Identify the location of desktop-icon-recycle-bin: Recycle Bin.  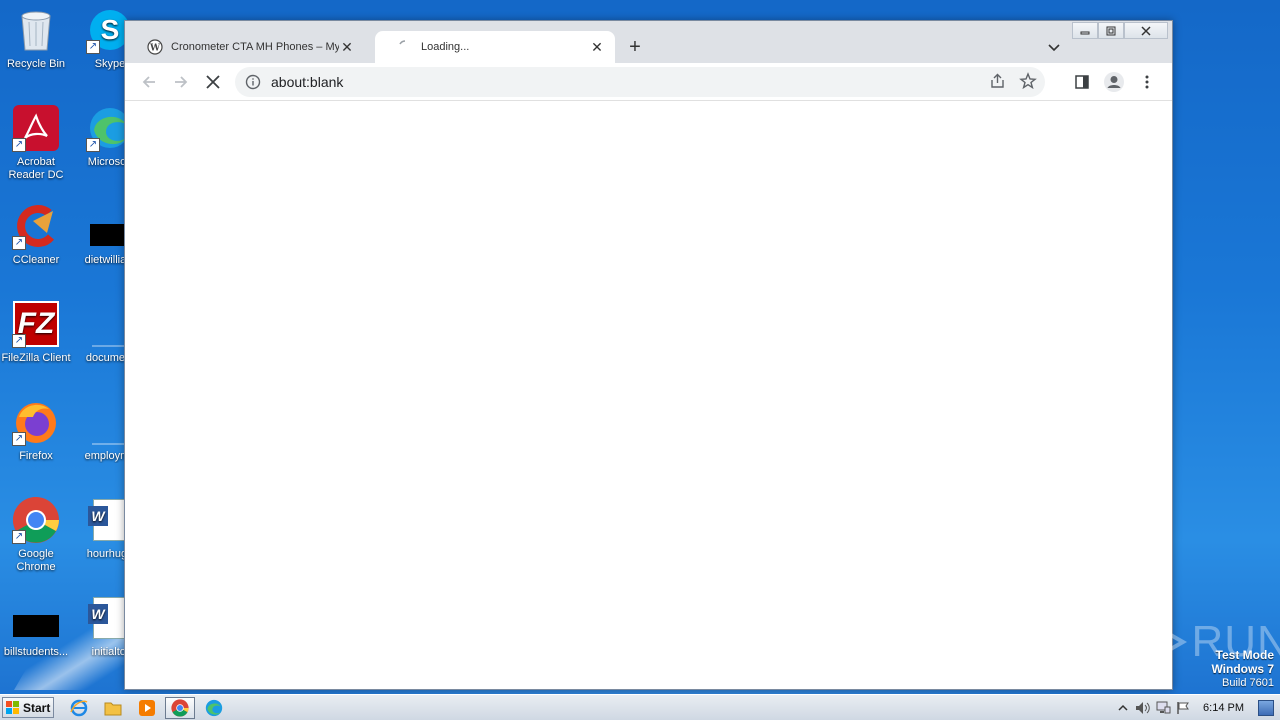
(36, 51).